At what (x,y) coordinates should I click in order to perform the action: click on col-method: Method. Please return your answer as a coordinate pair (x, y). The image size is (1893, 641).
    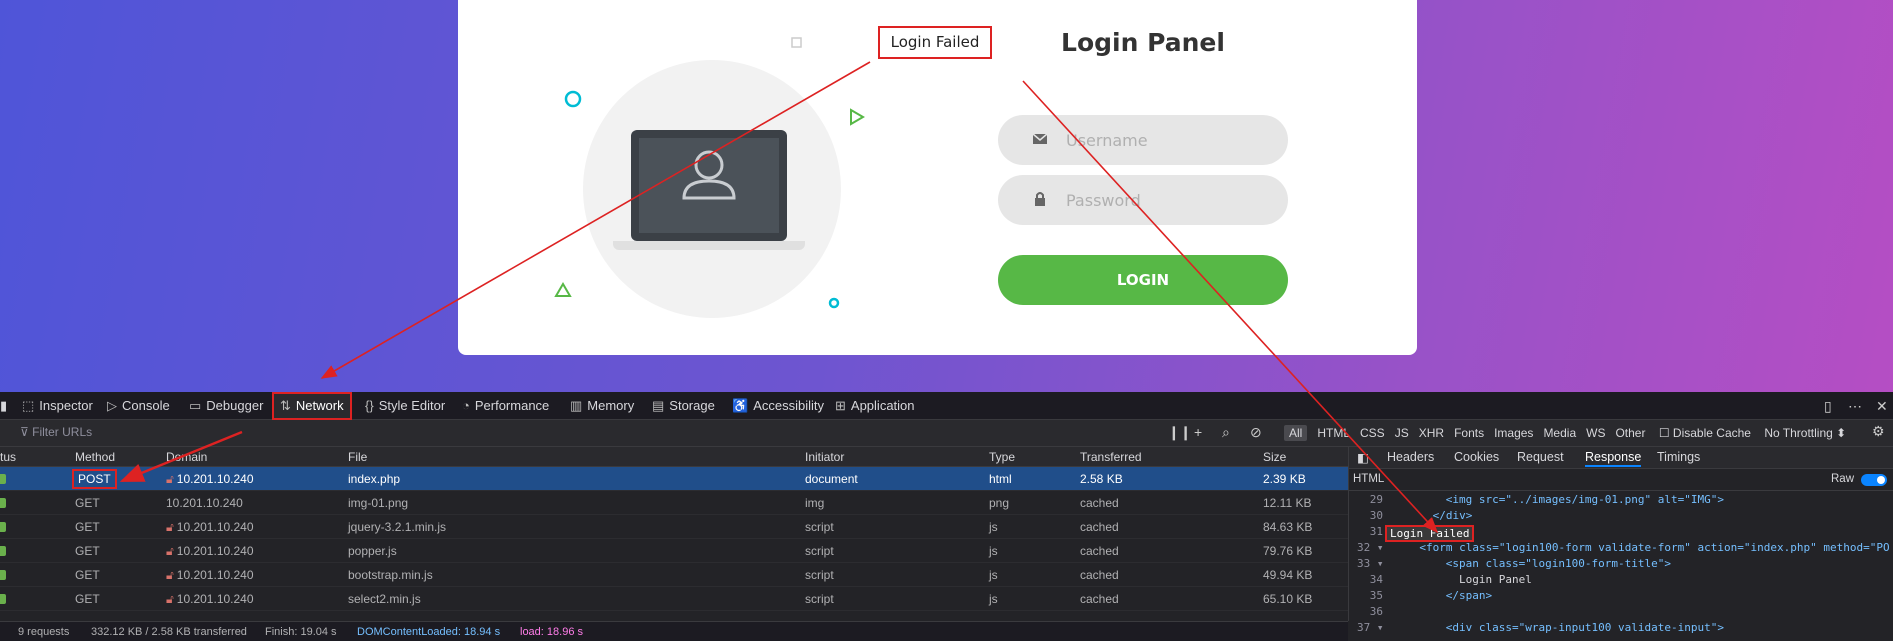
    Looking at the image, I should click on (95, 457).